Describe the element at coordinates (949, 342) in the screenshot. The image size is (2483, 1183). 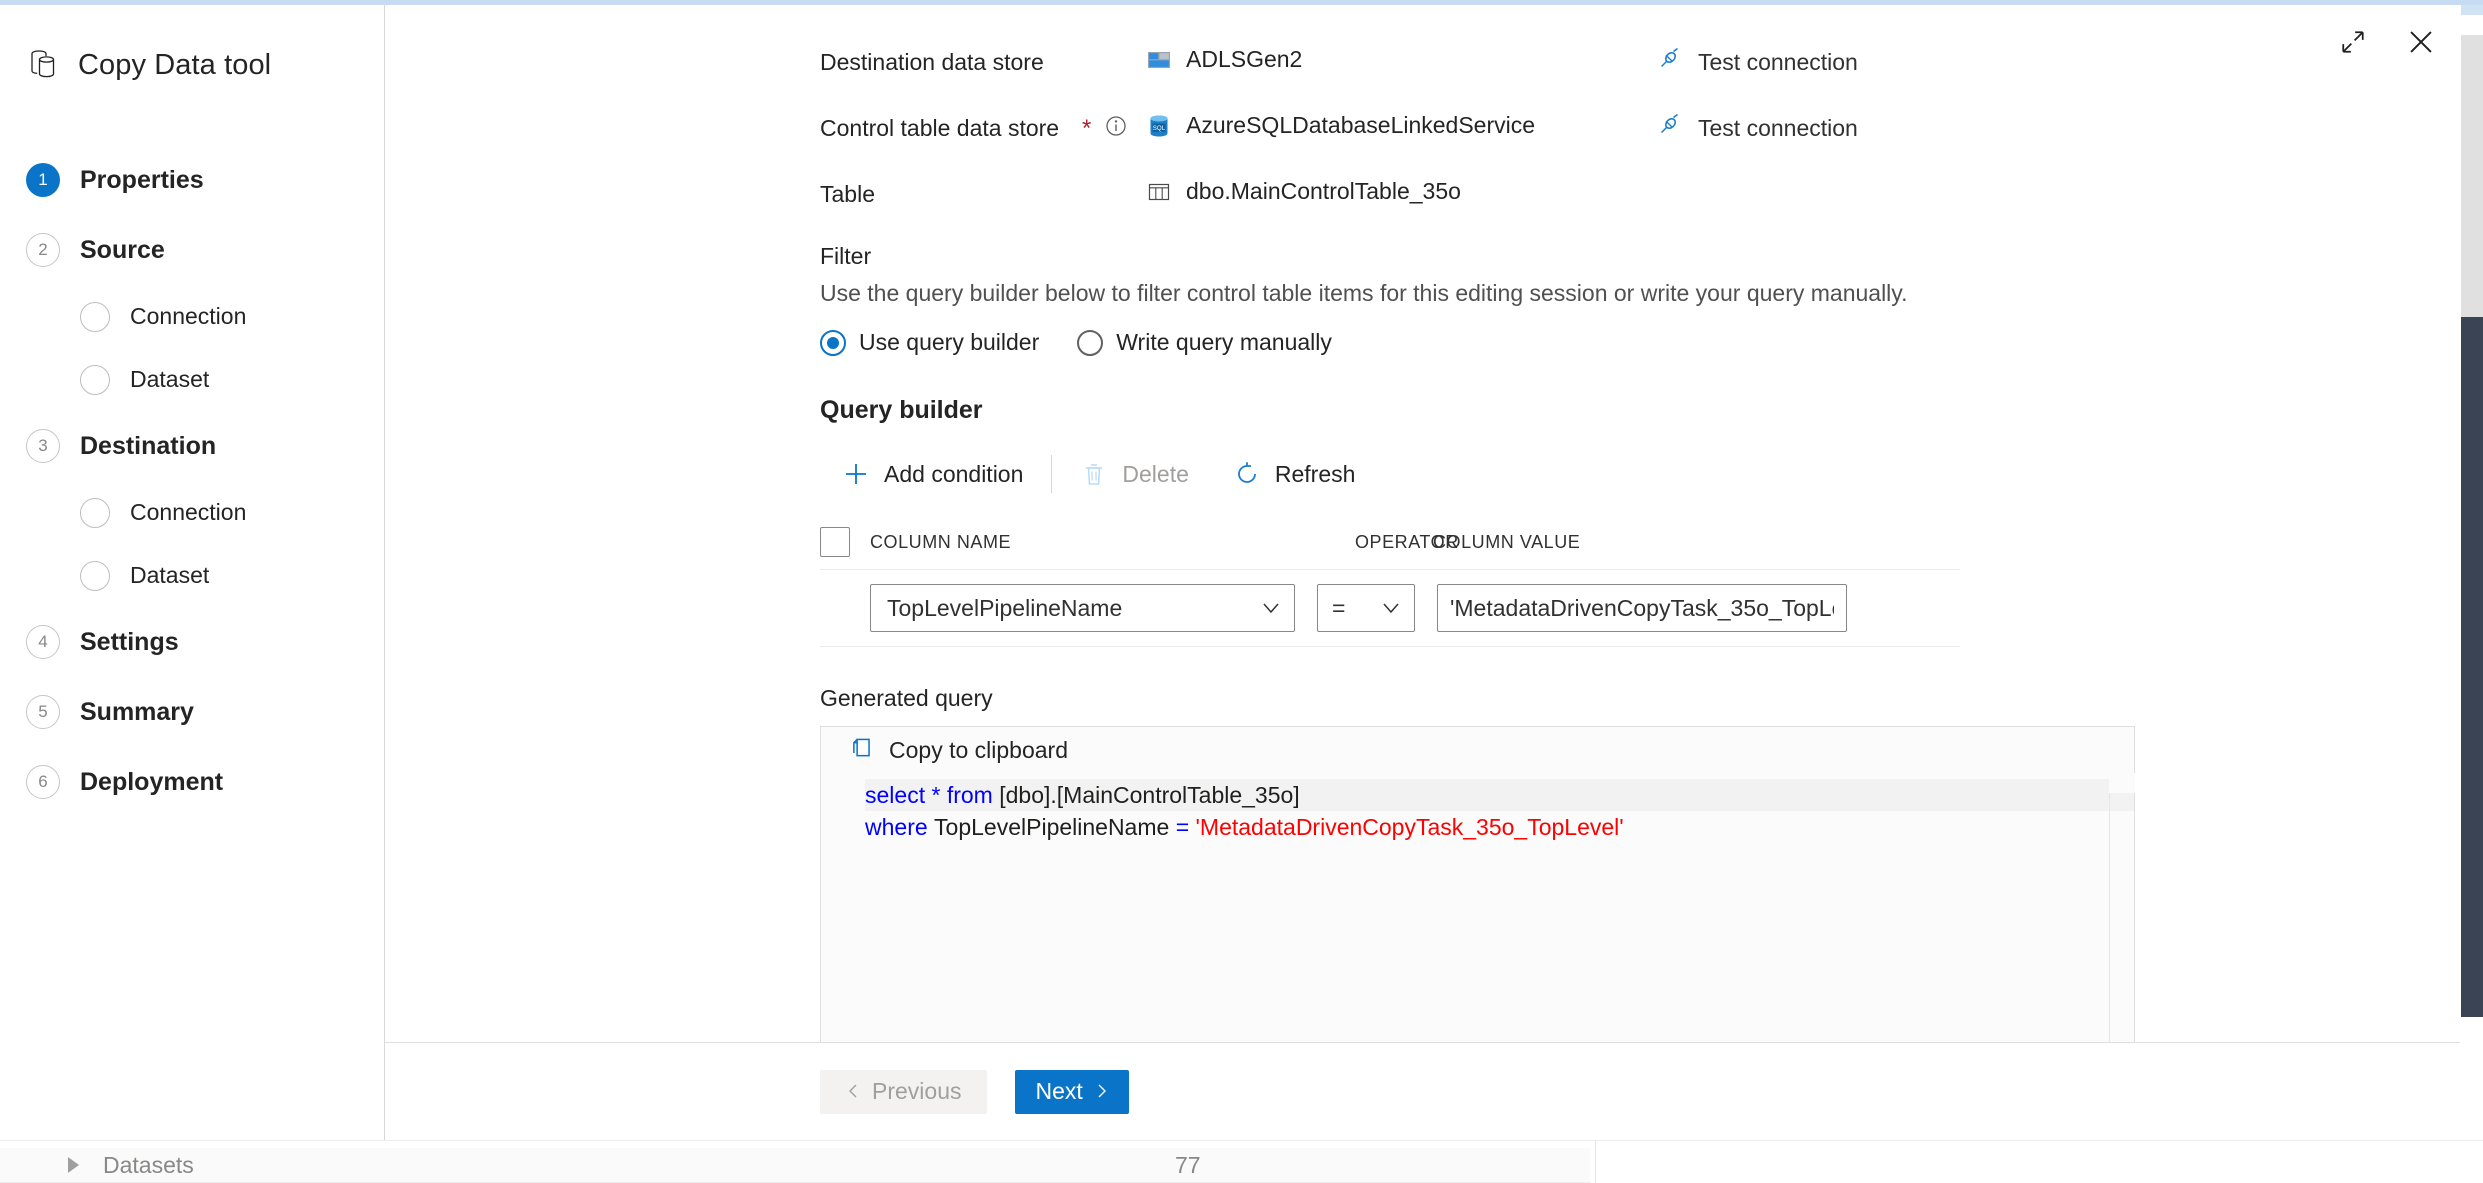
I see `filter-mode-label: Use query builder` at that location.